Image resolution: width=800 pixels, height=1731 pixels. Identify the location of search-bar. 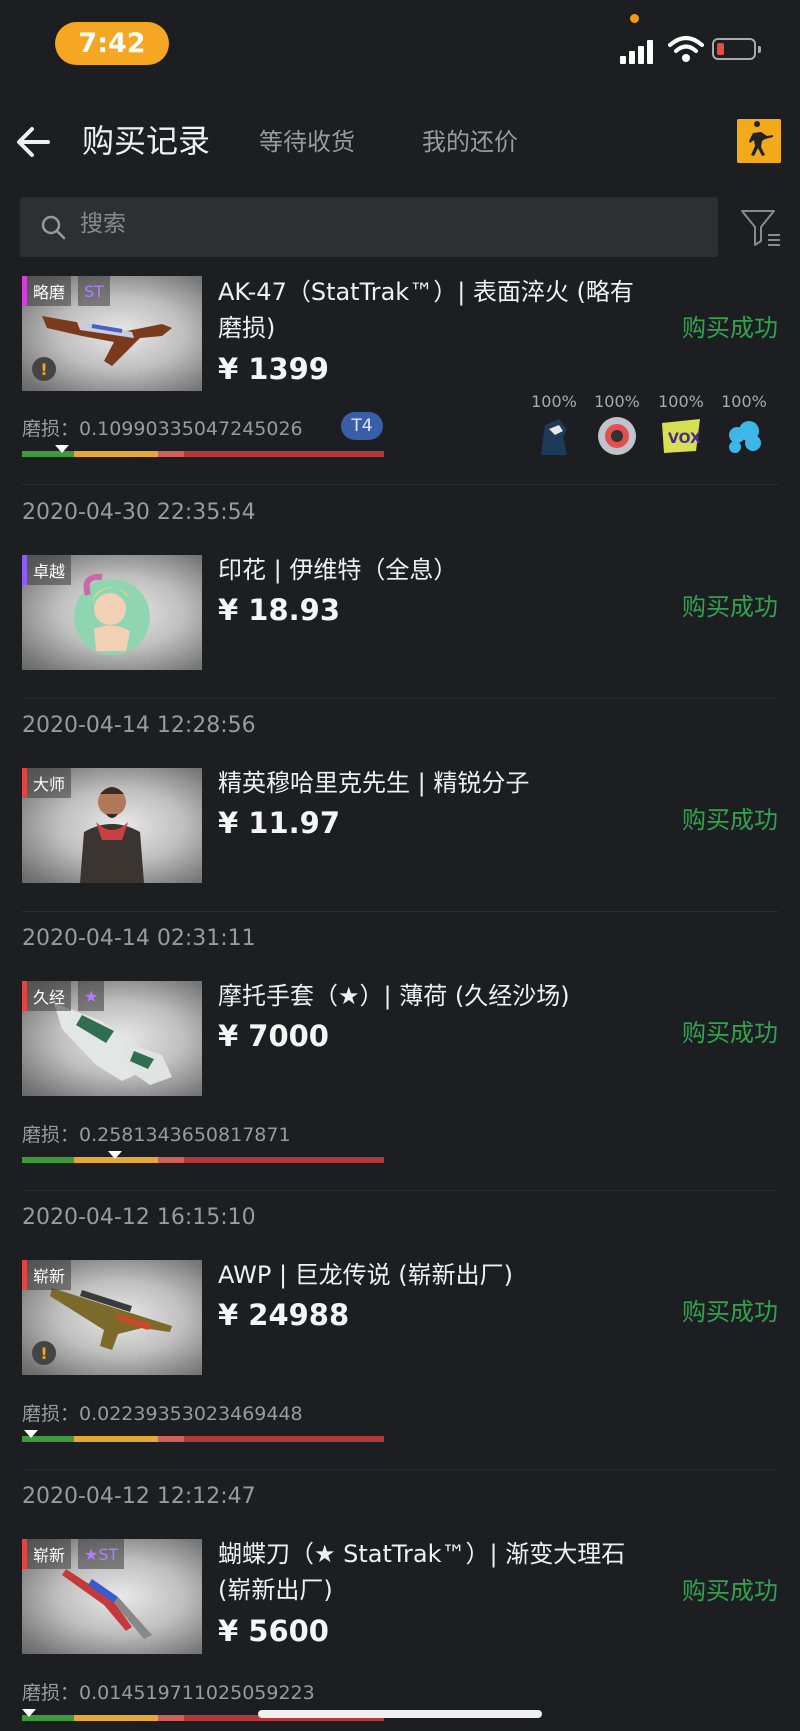
(369, 227).